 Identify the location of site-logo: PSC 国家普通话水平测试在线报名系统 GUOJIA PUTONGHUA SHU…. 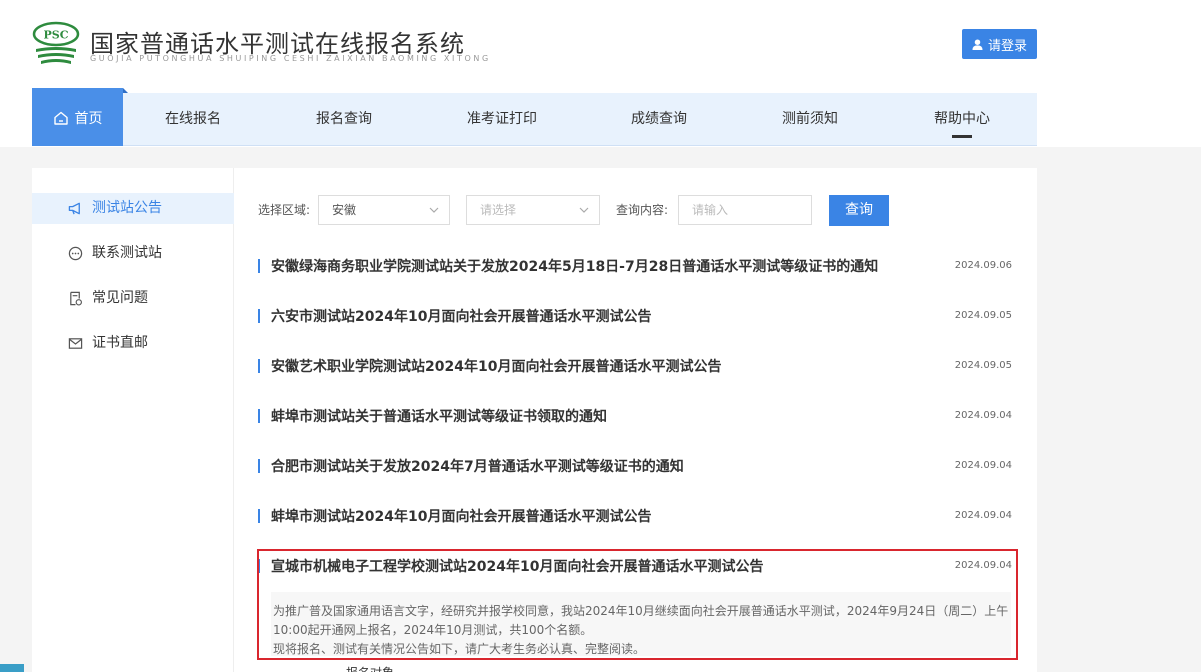
(260, 45).